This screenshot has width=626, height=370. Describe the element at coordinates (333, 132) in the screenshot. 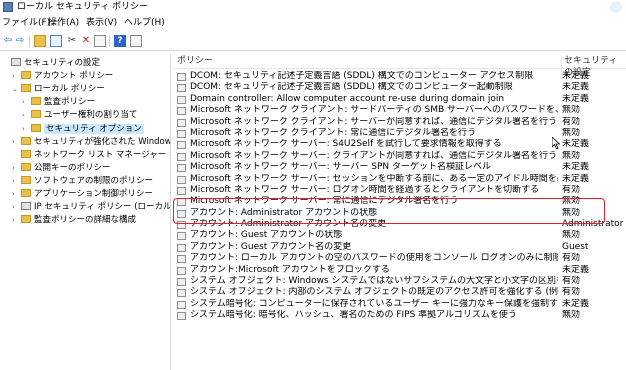

I see `policy-name: Microsoft ネットワーク クライアント: 常に通信にデジタル署名を行う` at that location.